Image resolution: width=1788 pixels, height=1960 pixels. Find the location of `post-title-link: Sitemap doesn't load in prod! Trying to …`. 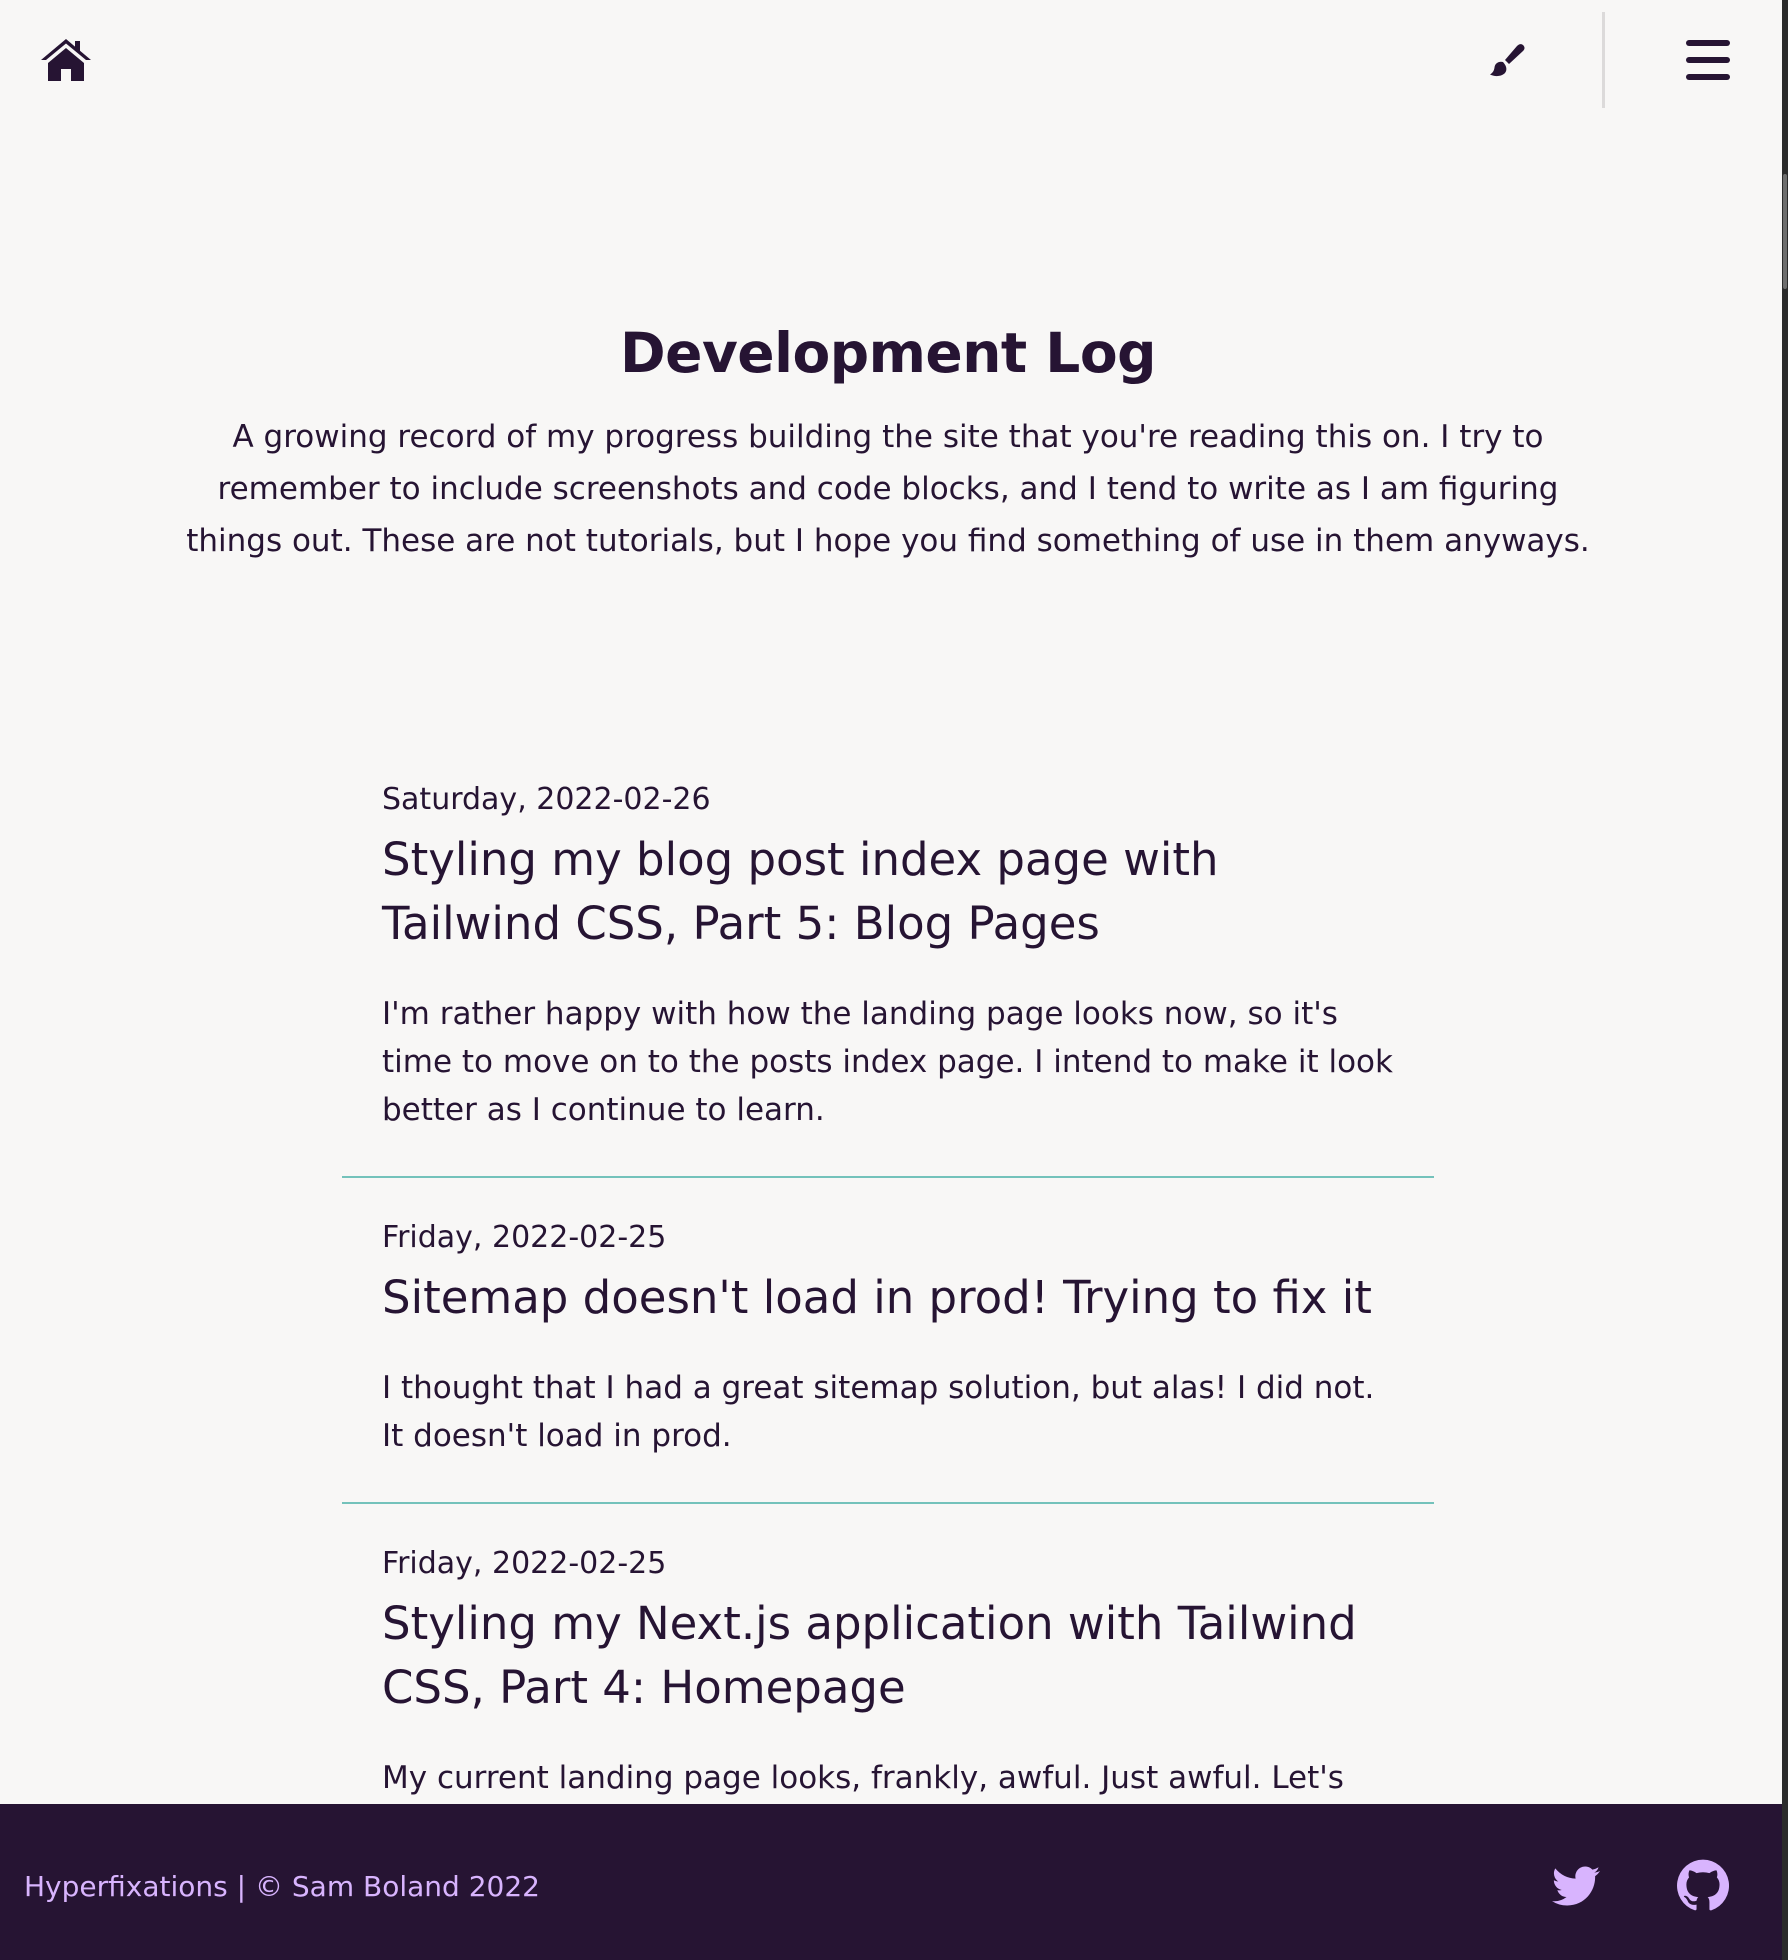

post-title-link: Sitemap doesn't load in prod! Trying to … is located at coordinates (888, 1298).